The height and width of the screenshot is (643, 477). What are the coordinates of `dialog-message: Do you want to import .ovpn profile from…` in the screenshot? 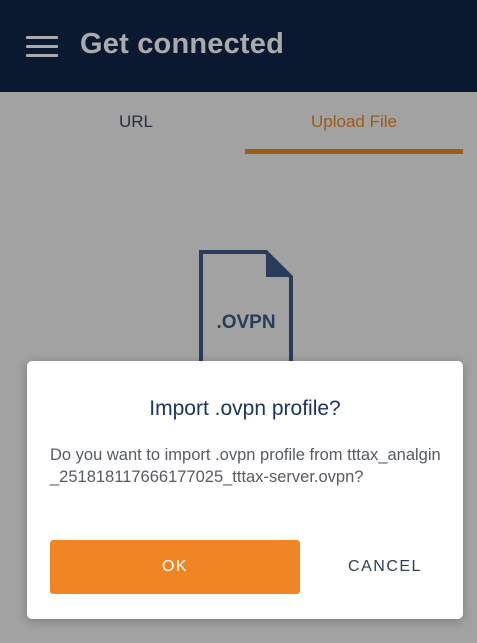 It's located at (245, 466).